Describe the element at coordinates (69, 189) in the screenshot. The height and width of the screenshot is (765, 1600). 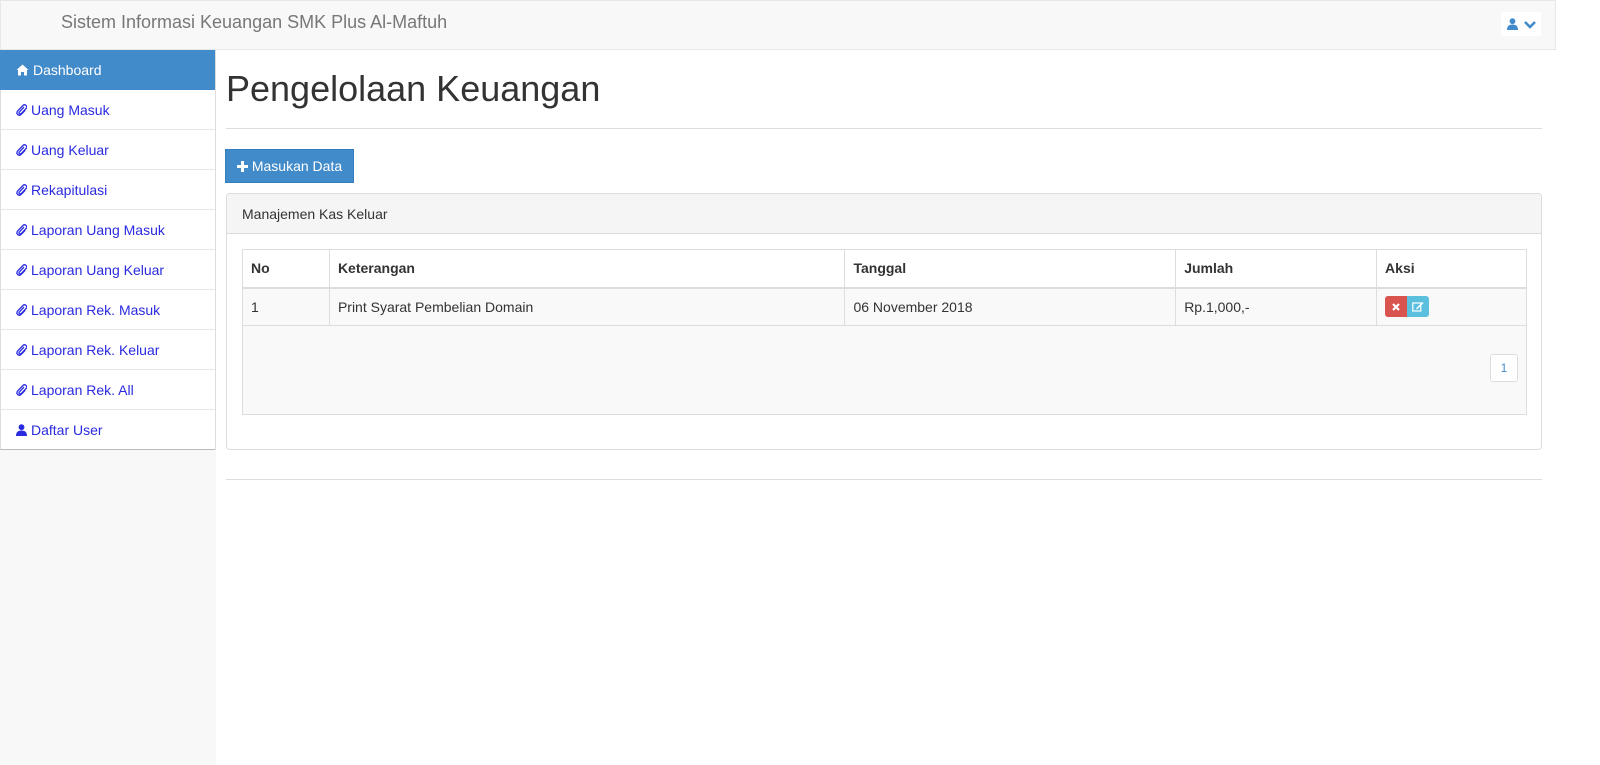
I see `sidebar-item-label: Rekapitulasi` at that location.